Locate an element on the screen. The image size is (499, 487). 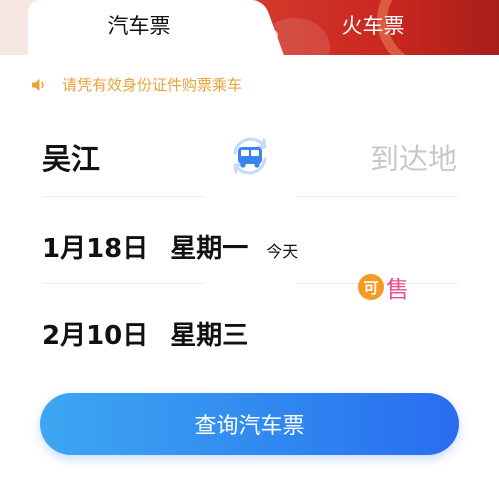
sell-badge: 可 is located at coordinates (371, 287).